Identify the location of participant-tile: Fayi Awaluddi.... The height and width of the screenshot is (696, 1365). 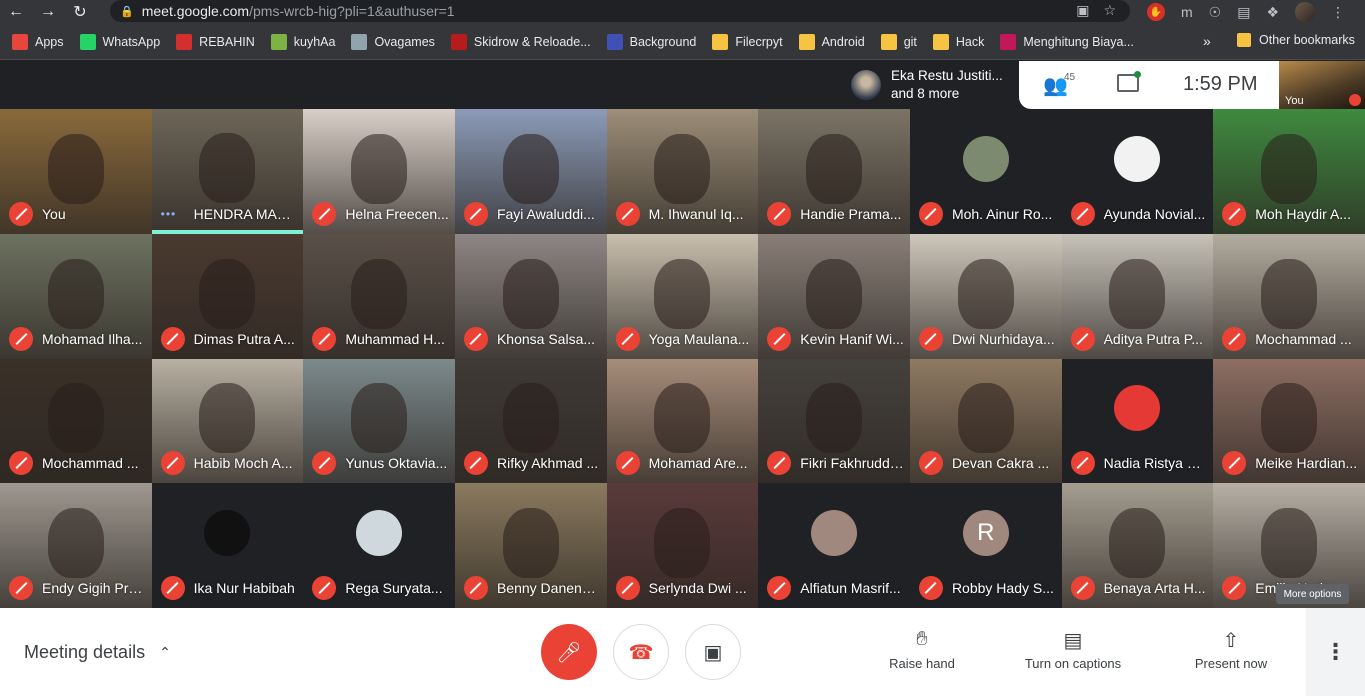
(530, 171).